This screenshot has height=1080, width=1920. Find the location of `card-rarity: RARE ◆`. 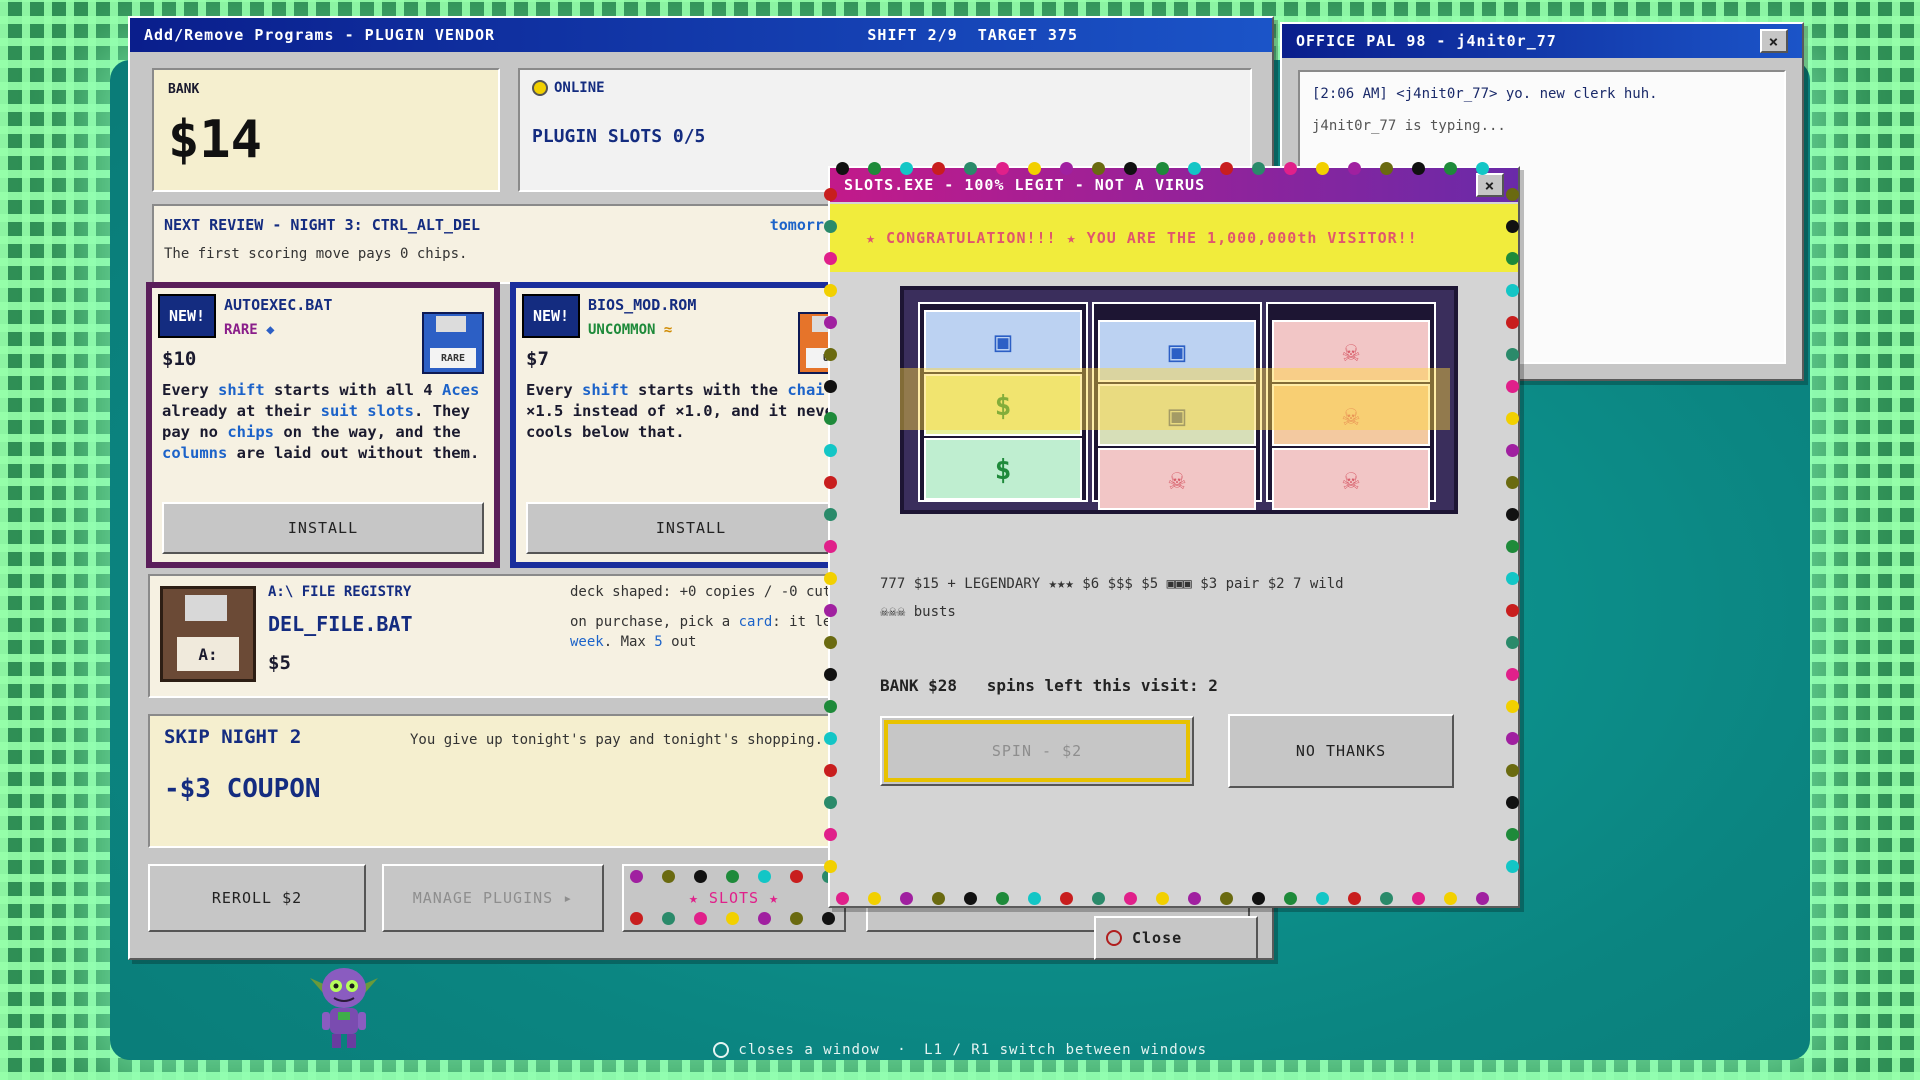

card-rarity: RARE ◆ is located at coordinates (249, 330).